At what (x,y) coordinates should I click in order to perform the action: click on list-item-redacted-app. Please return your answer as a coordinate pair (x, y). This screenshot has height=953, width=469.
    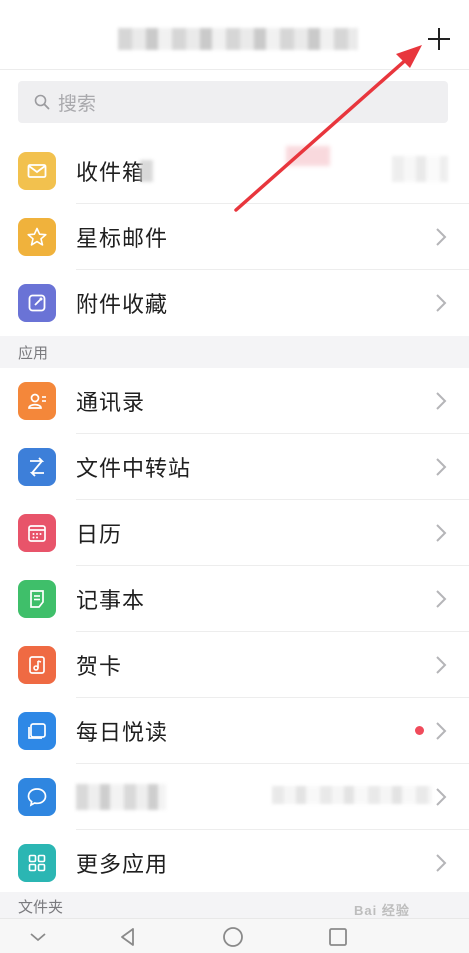
    Looking at the image, I should click on (234, 797).